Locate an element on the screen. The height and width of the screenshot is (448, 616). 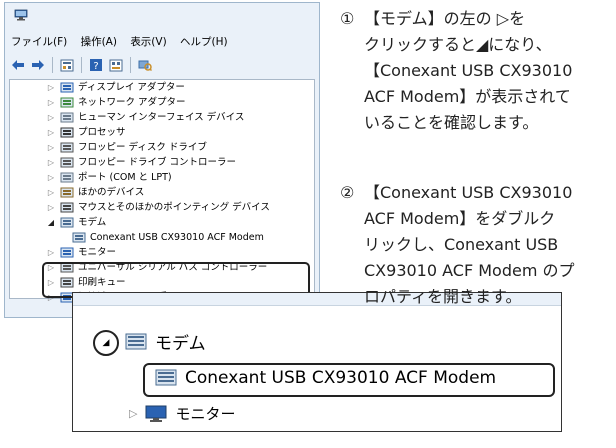
step-1-line: いることを確認します。 is located at coordinates (451, 122).